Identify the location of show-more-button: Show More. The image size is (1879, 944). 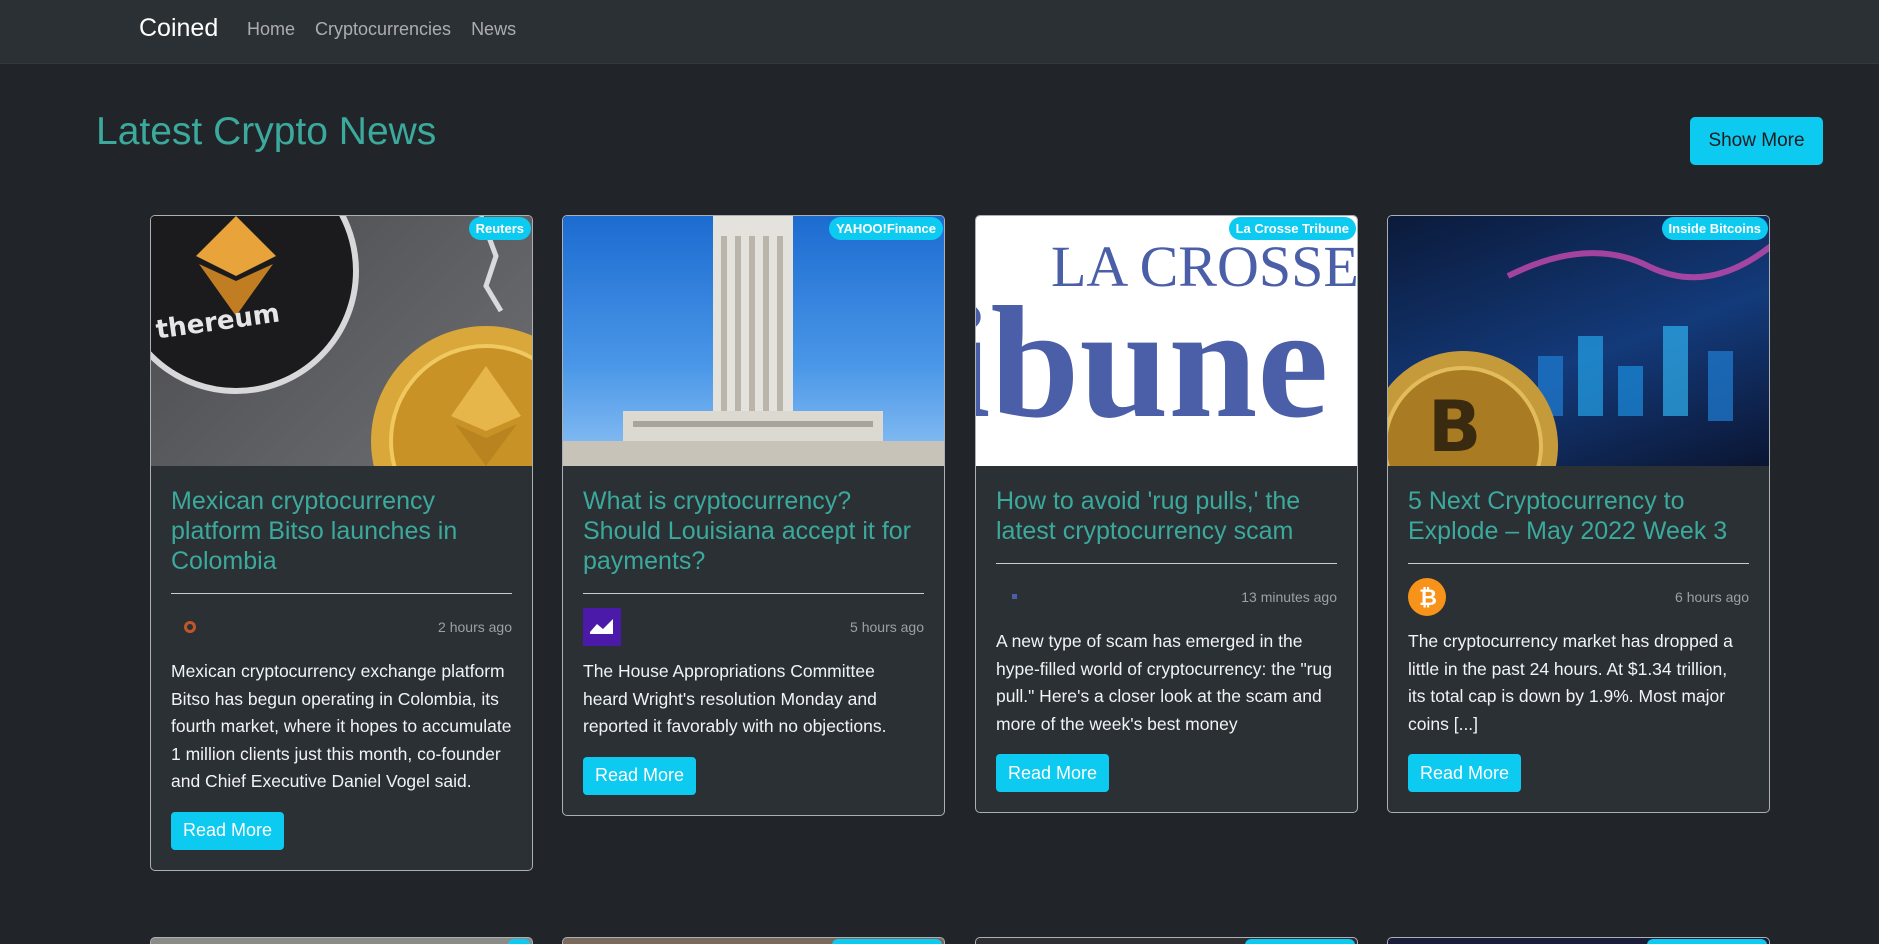
(1756, 141).